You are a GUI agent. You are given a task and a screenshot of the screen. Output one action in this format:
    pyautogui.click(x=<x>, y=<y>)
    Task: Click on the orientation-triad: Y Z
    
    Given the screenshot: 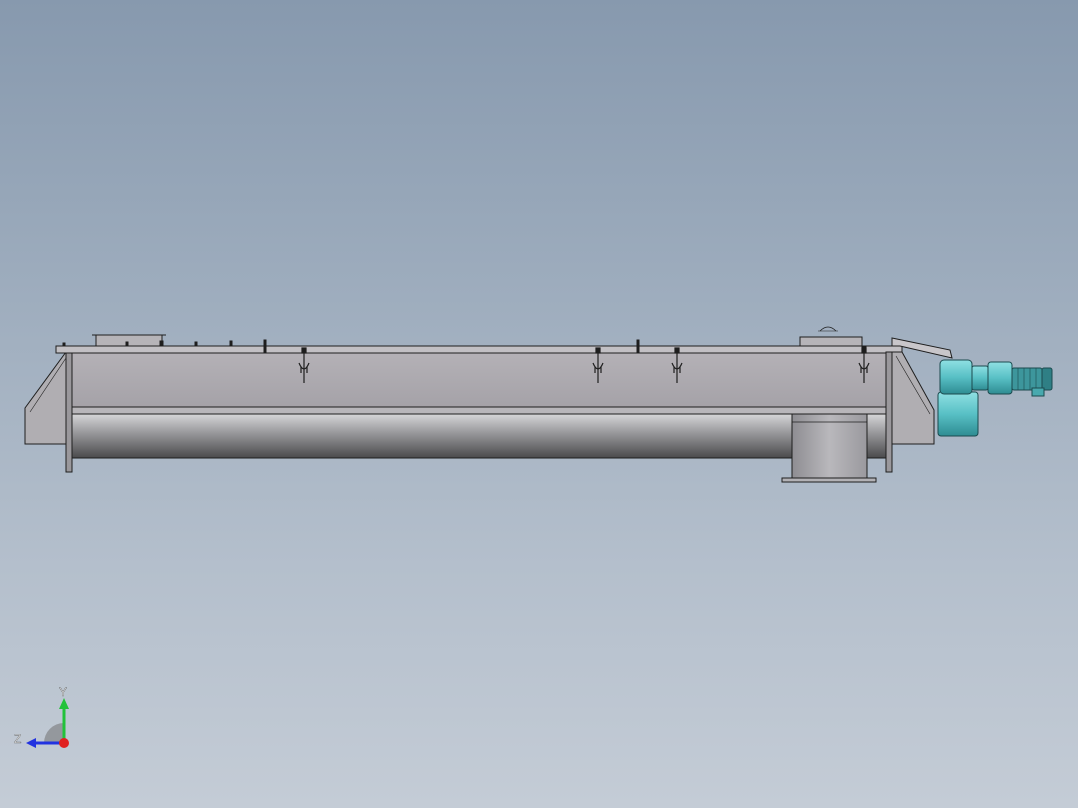 What is the action you would take?
    pyautogui.click(x=41, y=716)
    